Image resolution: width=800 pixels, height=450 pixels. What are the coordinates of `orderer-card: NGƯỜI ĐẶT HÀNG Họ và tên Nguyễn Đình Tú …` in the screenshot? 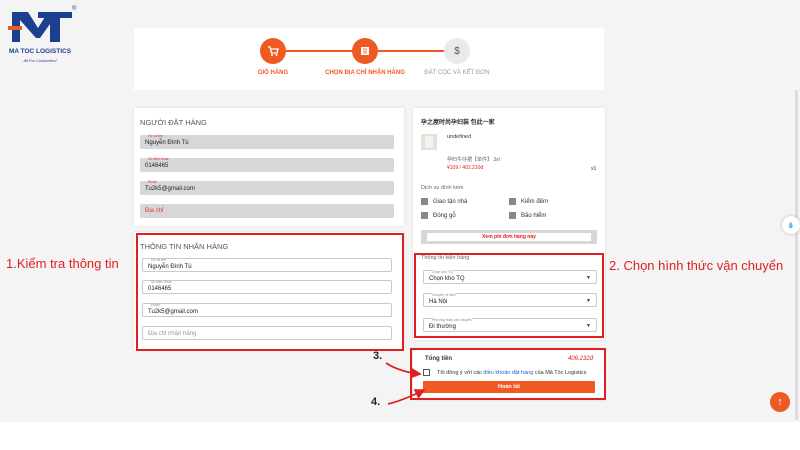 It's located at (269, 167).